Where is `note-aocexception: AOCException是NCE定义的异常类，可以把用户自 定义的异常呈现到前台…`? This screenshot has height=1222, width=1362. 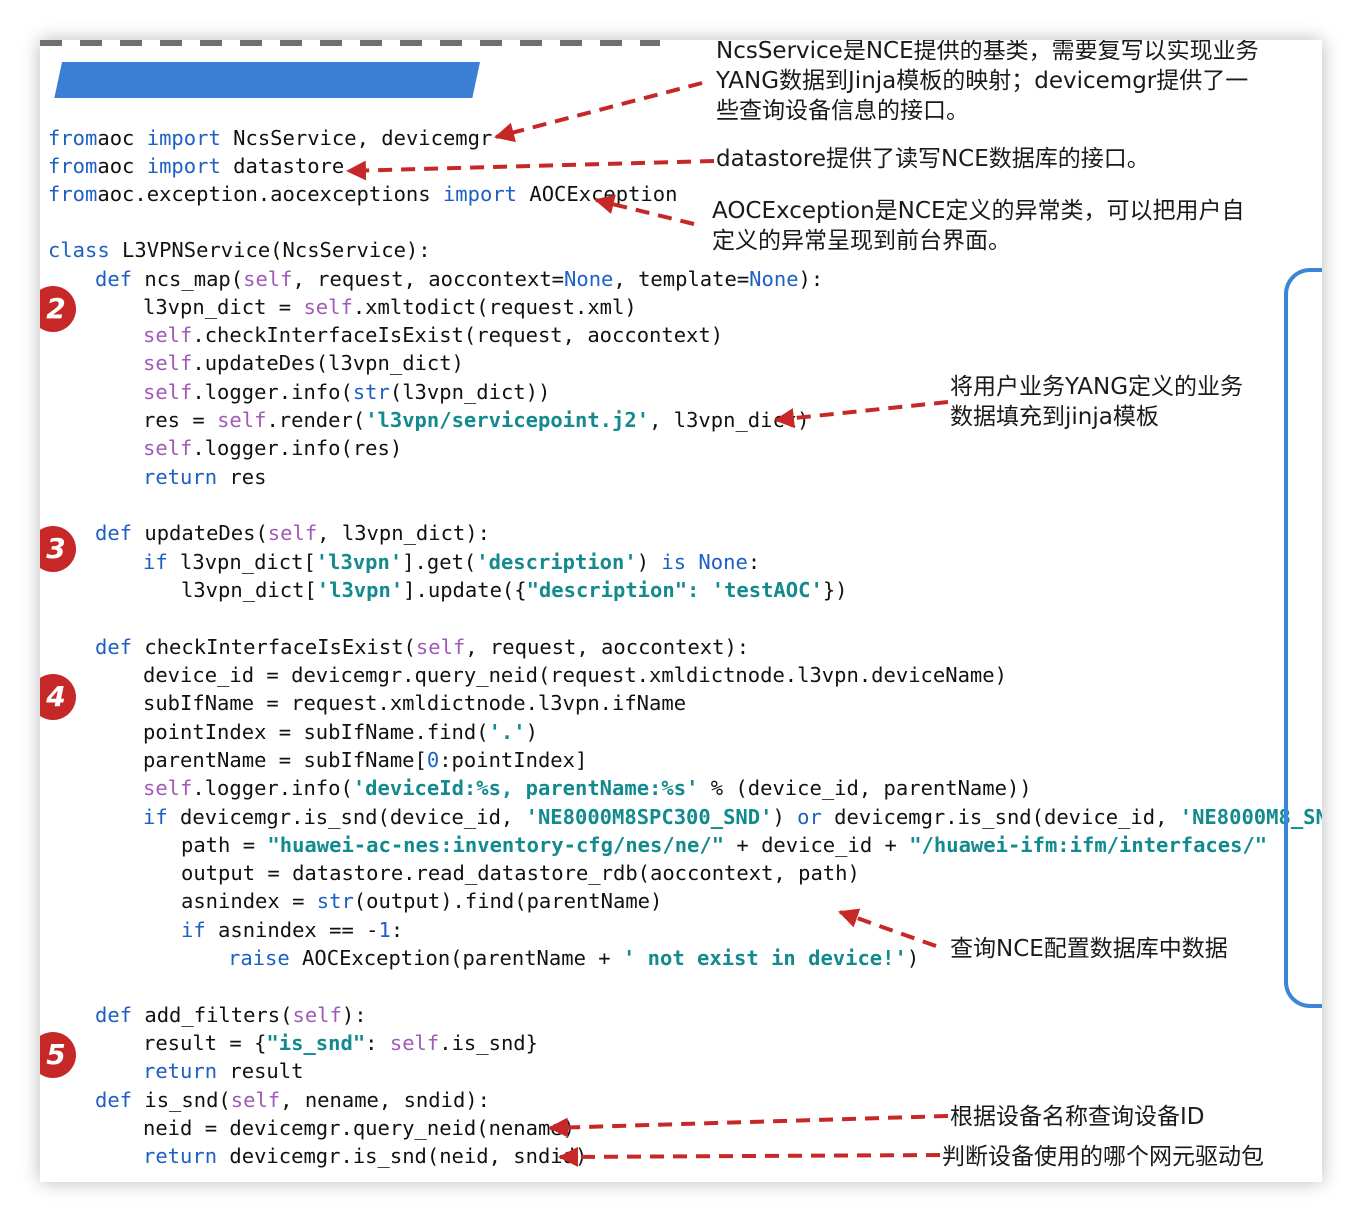
note-aocexception: AOCException是NCE定义的异常类，可以把用户自 定义的异常呈现到前台… is located at coordinates (978, 226).